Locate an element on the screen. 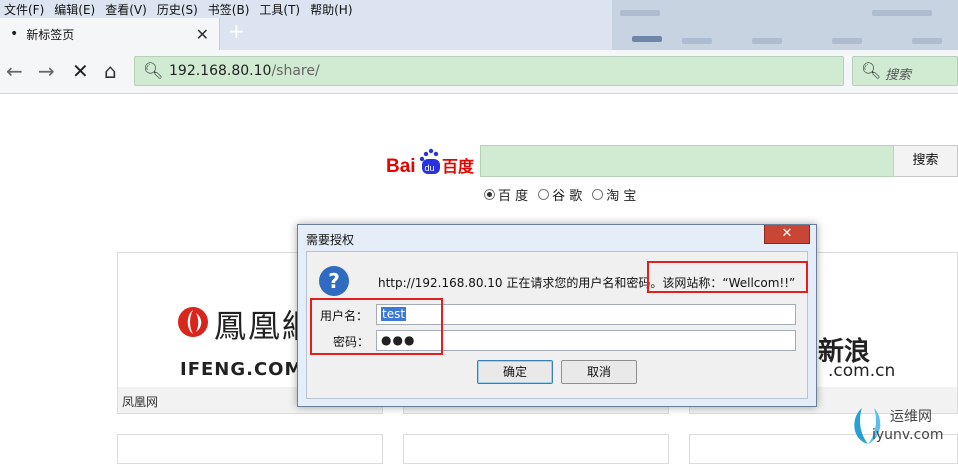 The image size is (958, 464). url-bar: 🔍︎ 192.168.80.10/share/ is located at coordinates (489, 71).